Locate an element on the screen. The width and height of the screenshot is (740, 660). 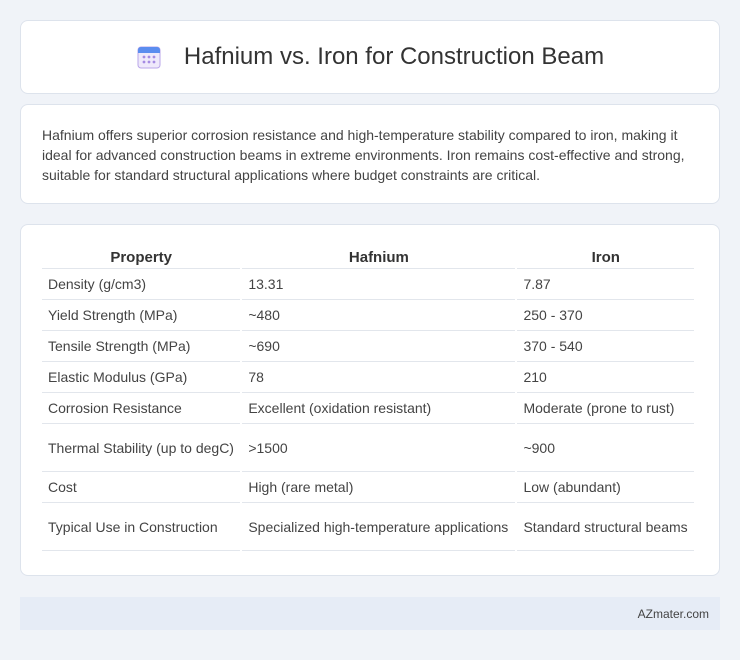
hafnium-cell: 13.31 is located at coordinates (379, 284).